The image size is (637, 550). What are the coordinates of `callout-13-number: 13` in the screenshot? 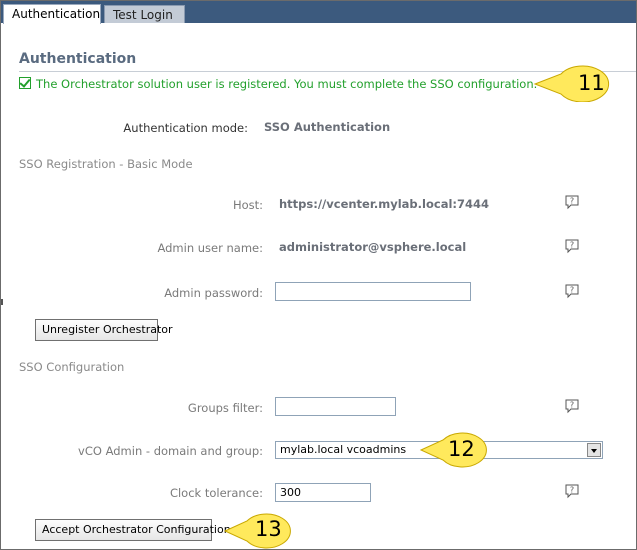 It's located at (268, 529).